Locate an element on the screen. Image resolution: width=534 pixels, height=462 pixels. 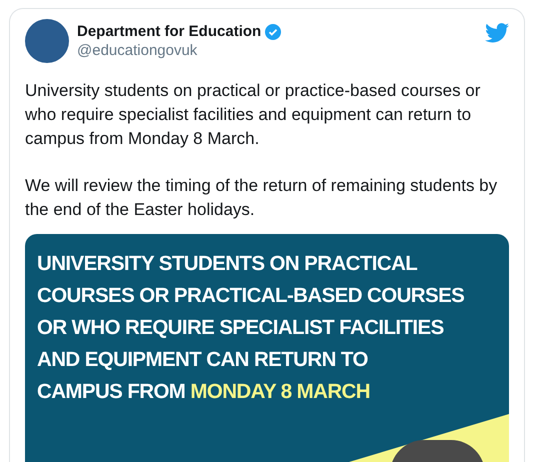
avatar is located at coordinates (47, 41).